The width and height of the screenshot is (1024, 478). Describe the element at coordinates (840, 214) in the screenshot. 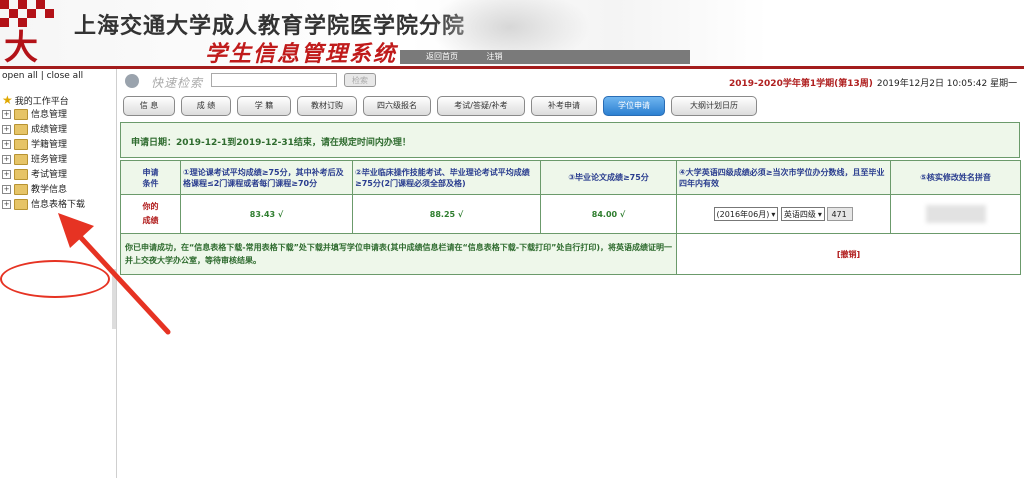

I see `cet-score-field: 471` at that location.